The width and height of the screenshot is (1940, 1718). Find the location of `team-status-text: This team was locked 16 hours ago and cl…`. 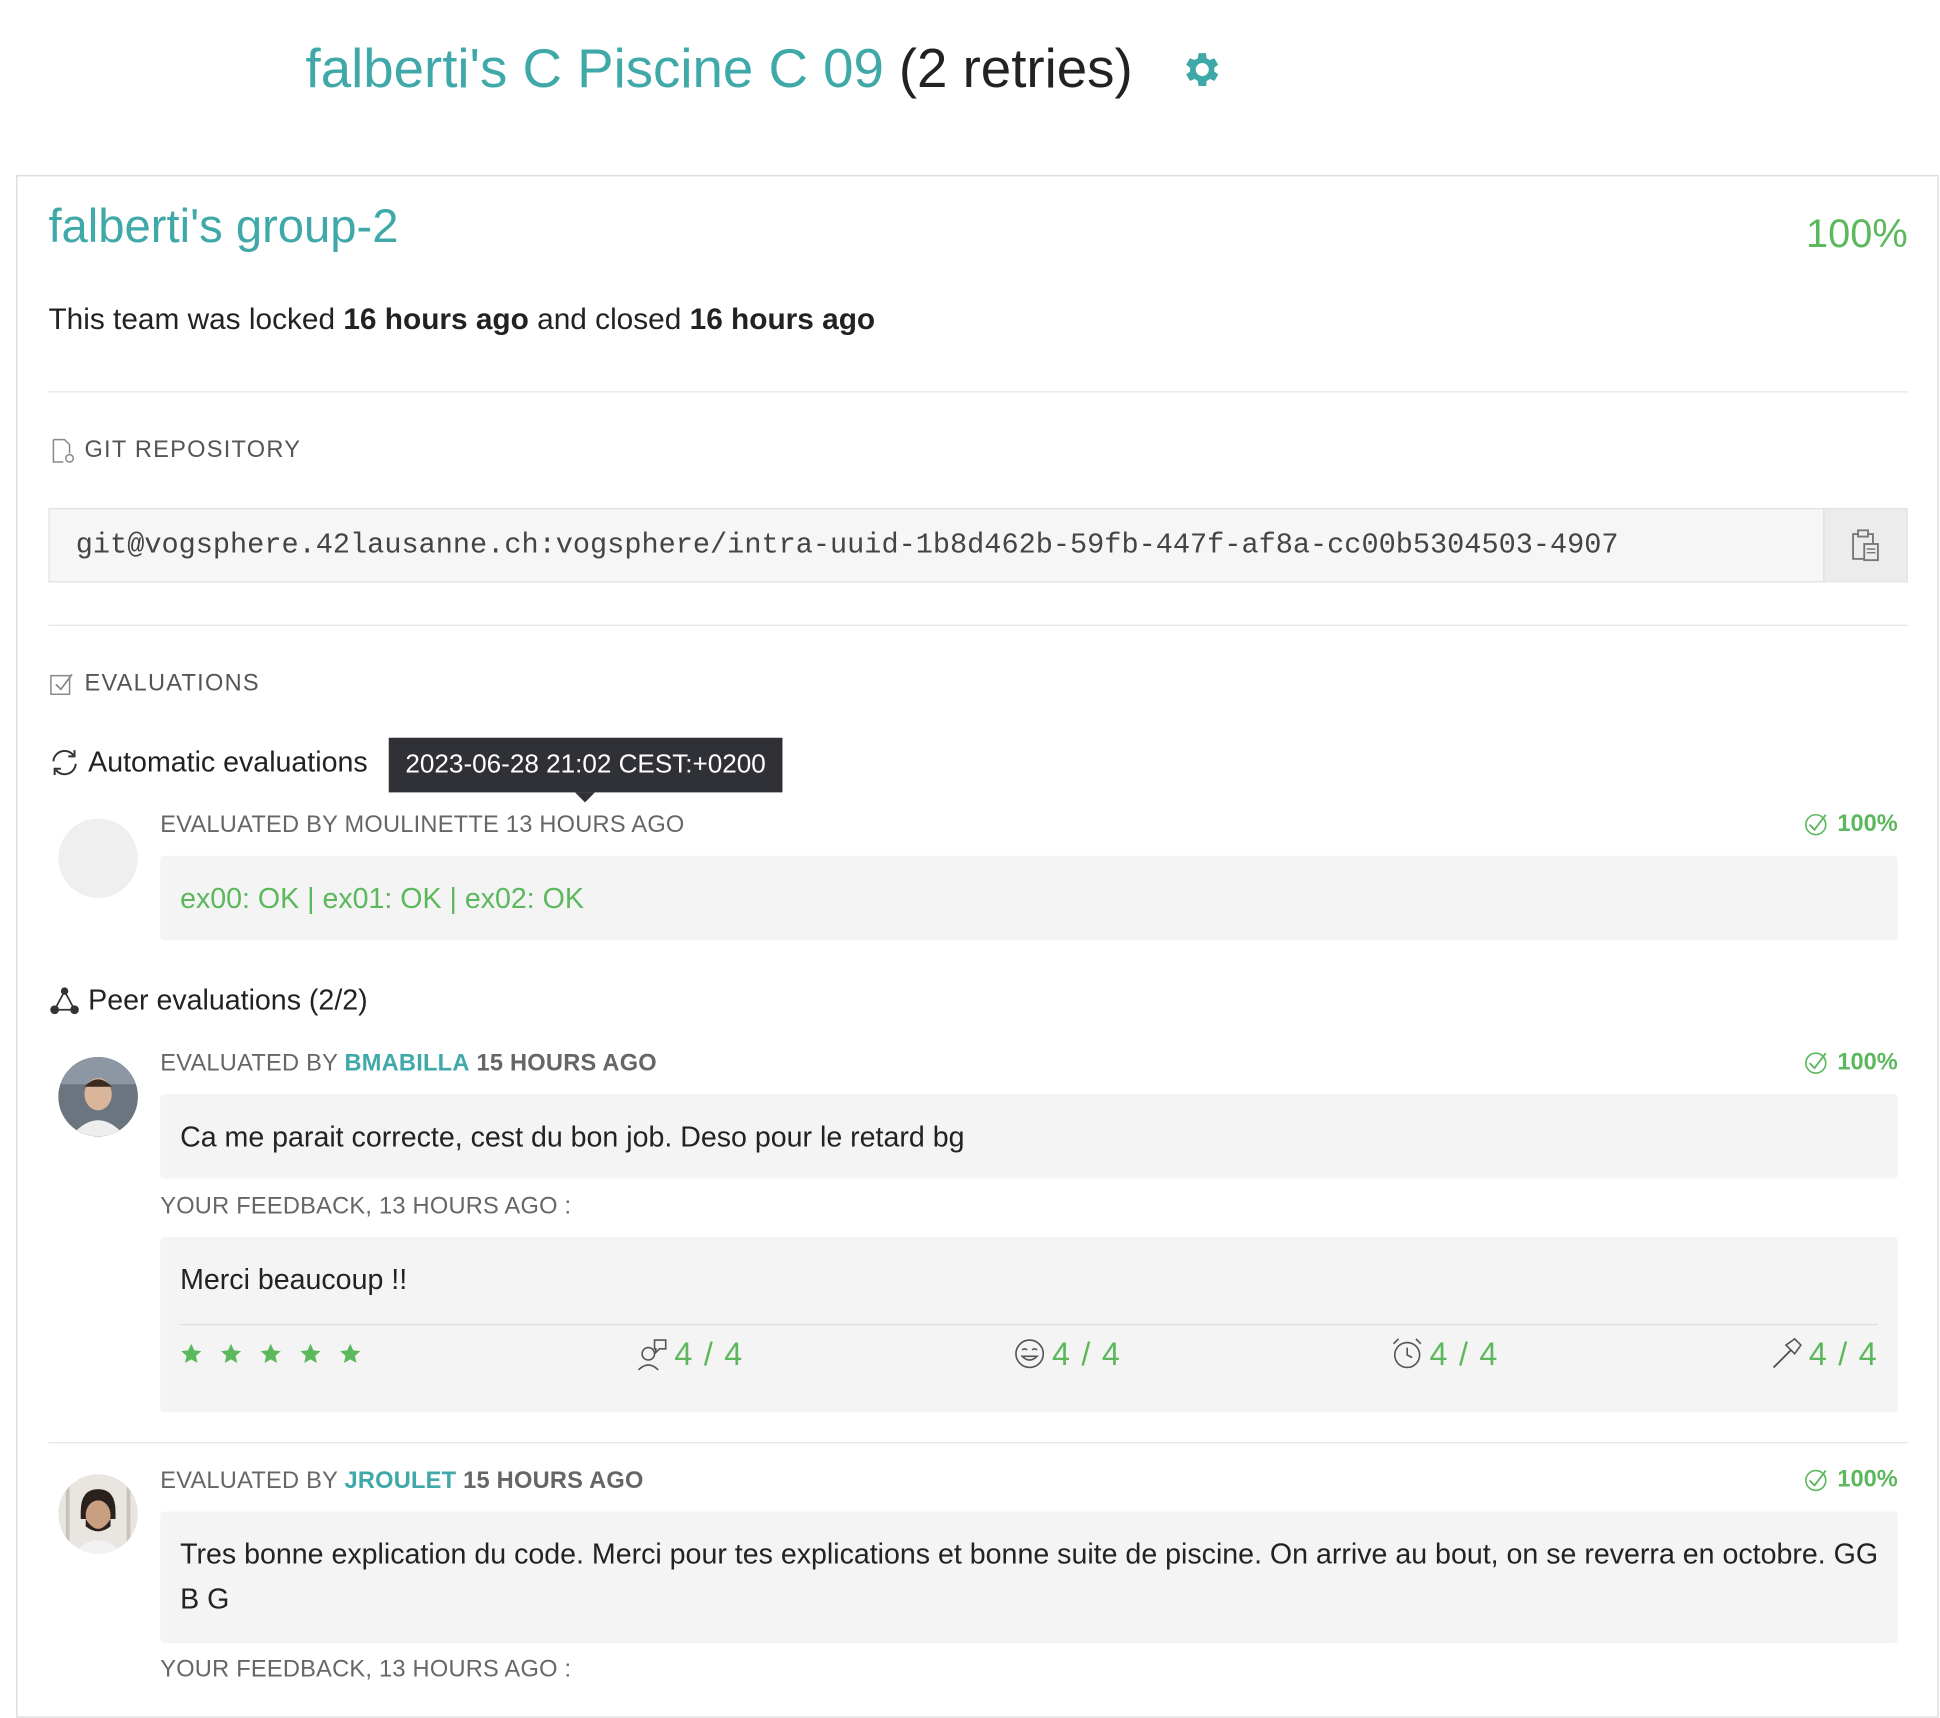

team-status-text: This team was locked 16 hours ago and cl… is located at coordinates (461, 320).